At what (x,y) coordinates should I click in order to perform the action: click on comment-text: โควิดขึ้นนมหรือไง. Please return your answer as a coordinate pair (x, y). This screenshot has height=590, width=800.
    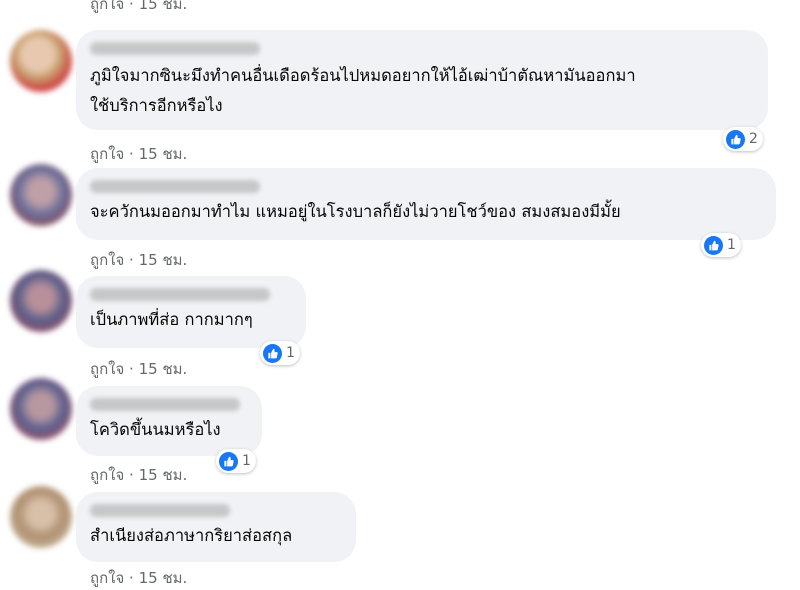
    Looking at the image, I should click on (155, 429).